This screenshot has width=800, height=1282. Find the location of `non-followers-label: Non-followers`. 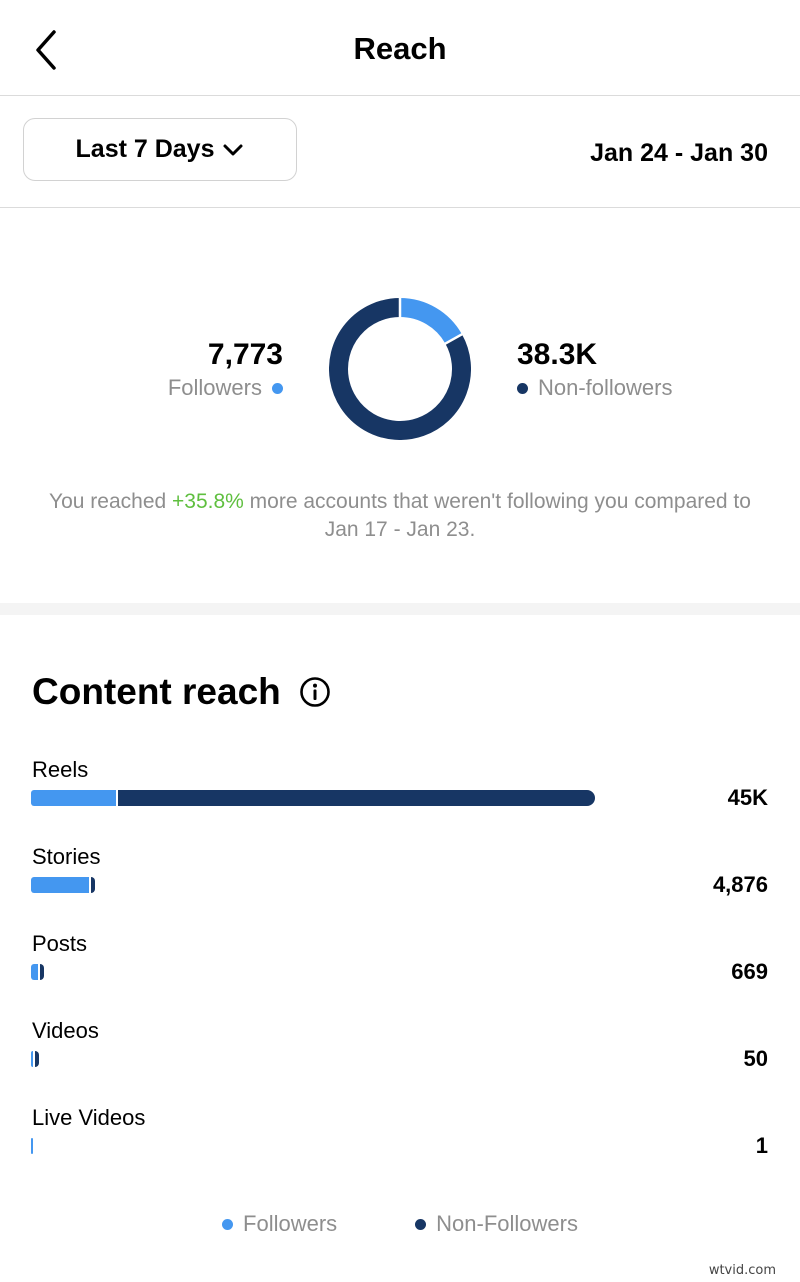

non-followers-label: Non-followers is located at coordinates (605, 387).